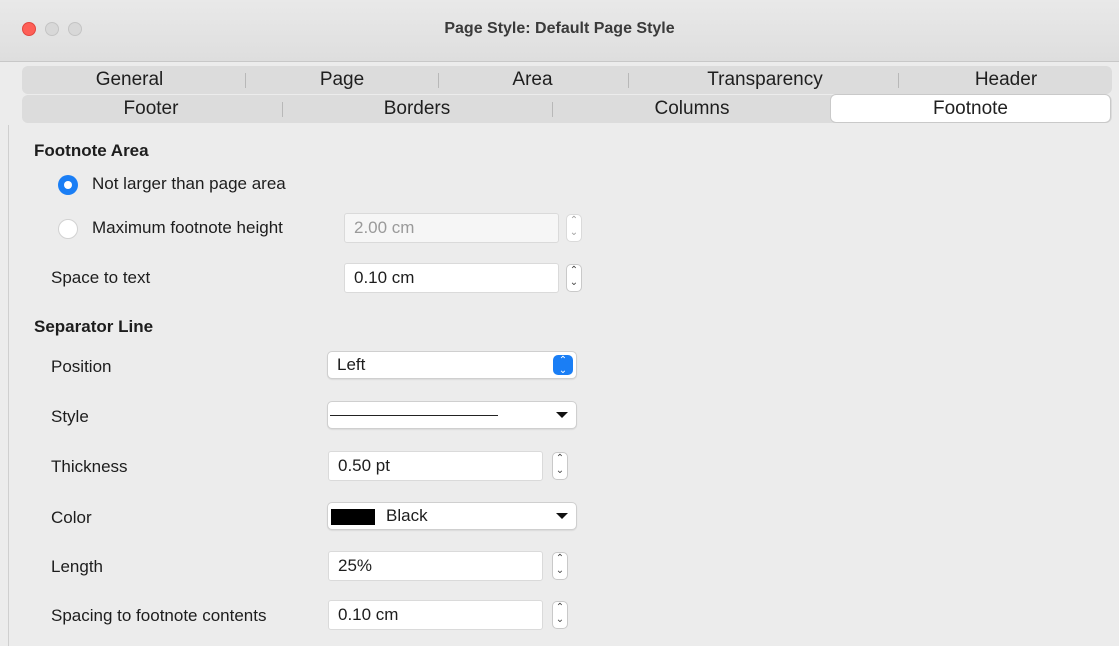 Image resolution: width=1119 pixels, height=646 pixels. Describe the element at coordinates (435, 615) in the screenshot. I see `spacing-to-footnote-contents-input: 0.10 cm` at that location.